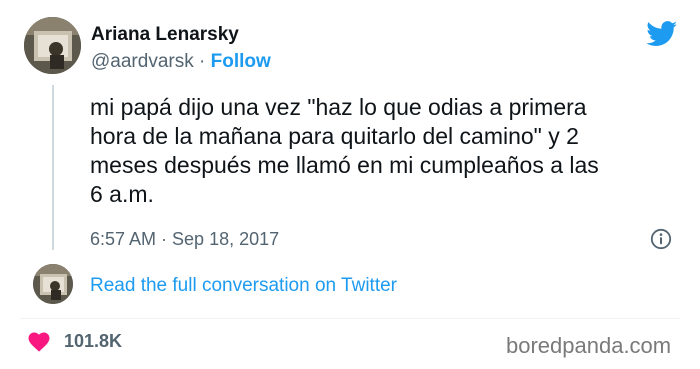  What do you see at coordinates (350, 318) in the screenshot?
I see `engagement-divider` at bounding box center [350, 318].